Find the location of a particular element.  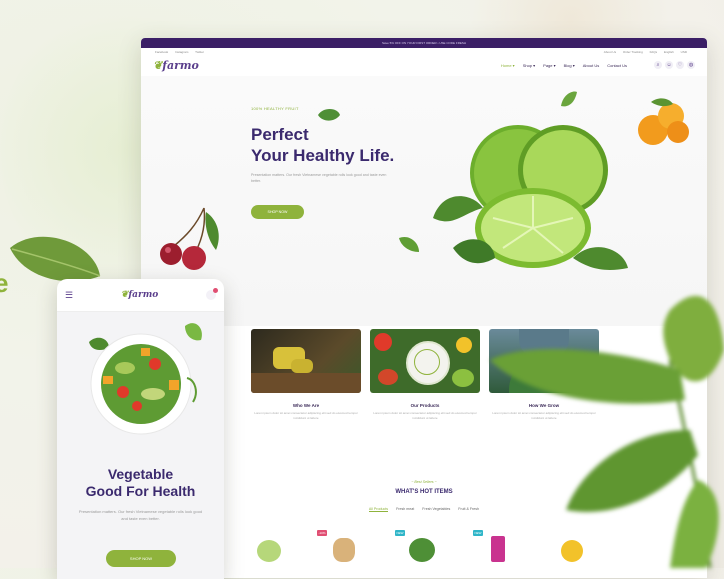

gardening-image is located at coordinates (306, 361).